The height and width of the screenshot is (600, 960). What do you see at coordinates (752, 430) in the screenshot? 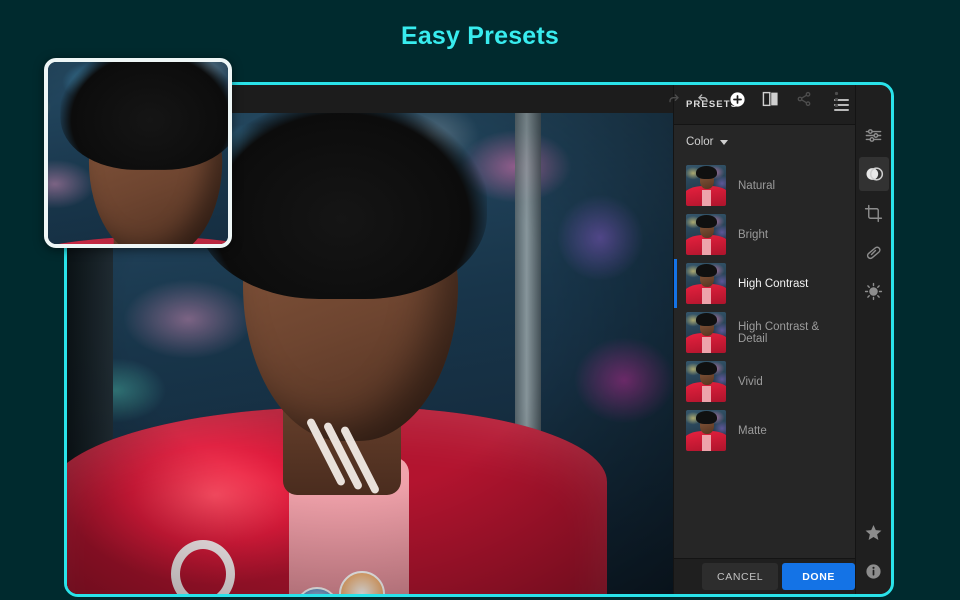
I see `preset-label: Matte` at bounding box center [752, 430].